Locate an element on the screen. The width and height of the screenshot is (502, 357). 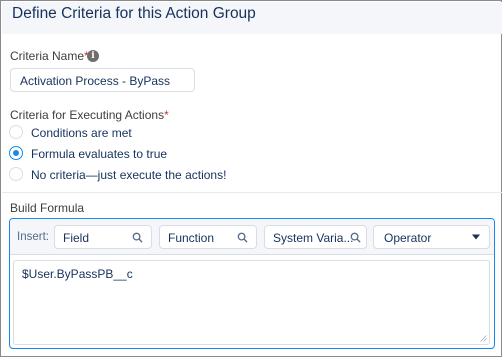
formula-text: $User.ByPassPB__c is located at coordinates (77, 274).